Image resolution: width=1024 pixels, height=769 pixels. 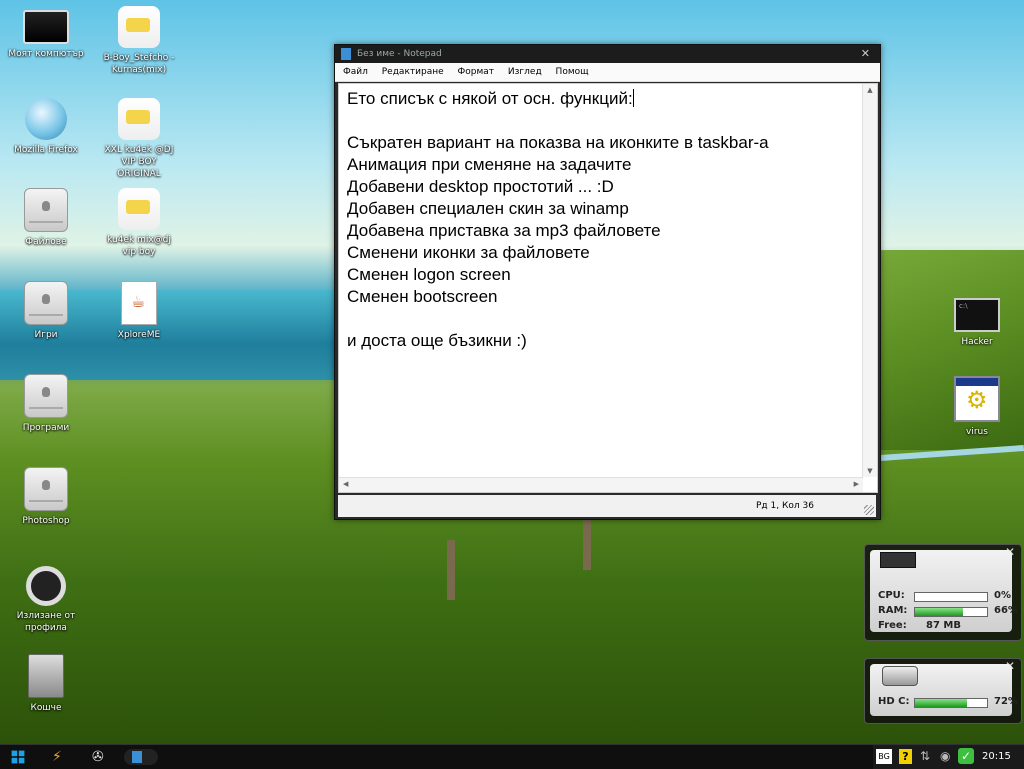 I want to click on clock: 20:15, so click(x=996, y=757).